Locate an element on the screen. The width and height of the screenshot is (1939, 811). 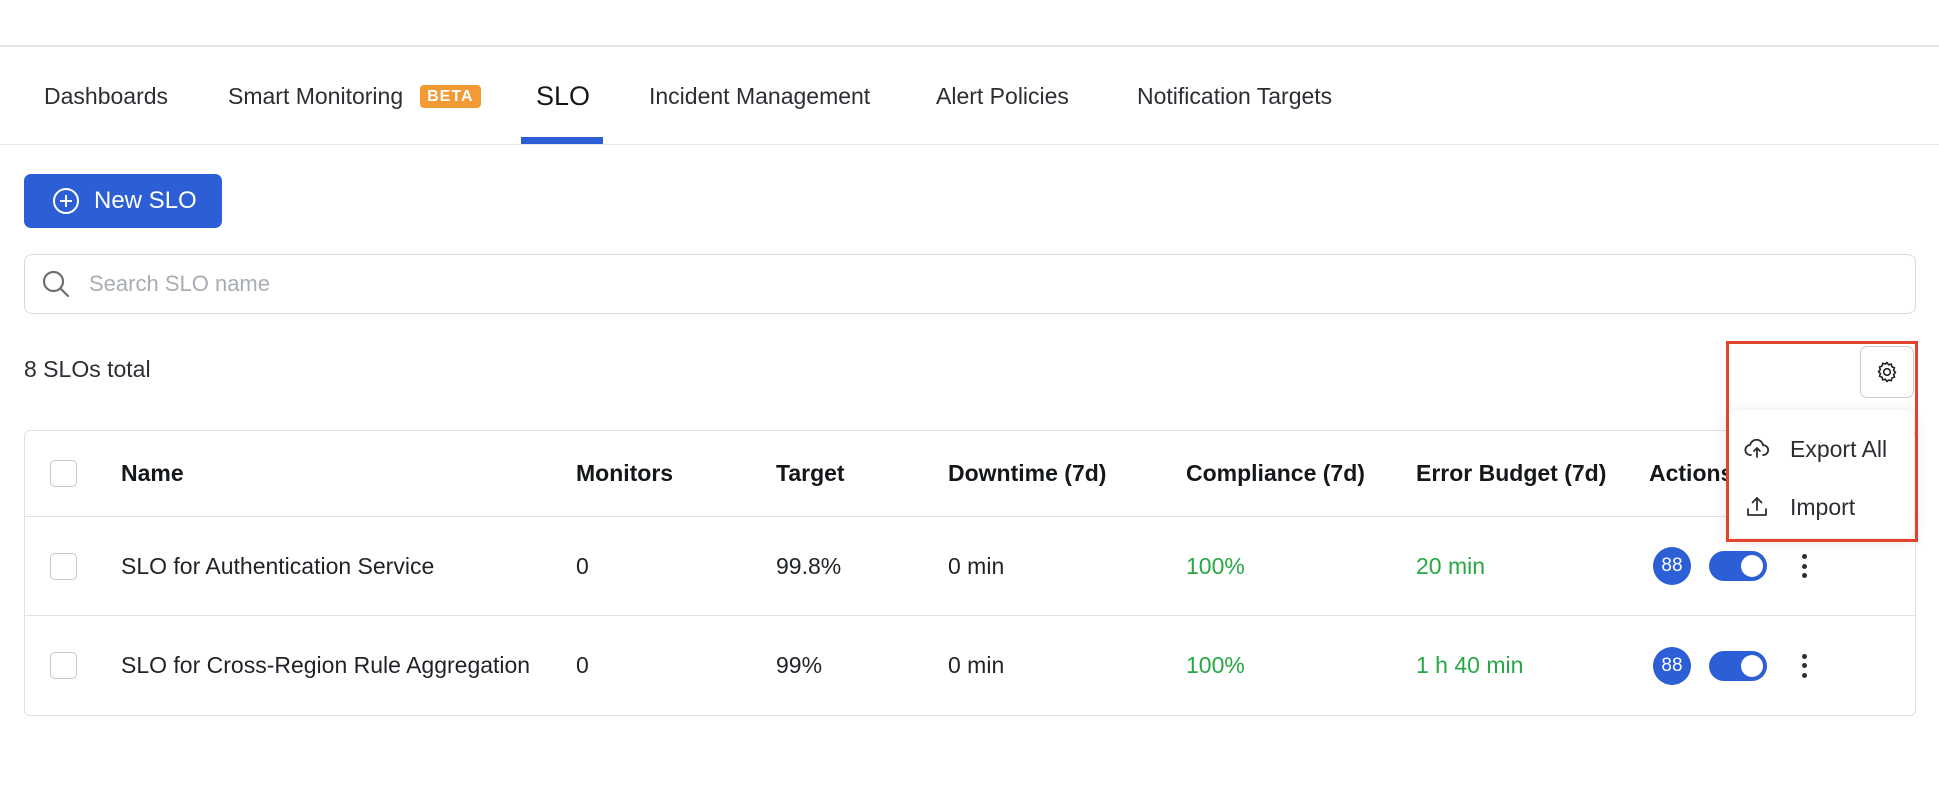
beta-badge: BETA is located at coordinates (450, 96).